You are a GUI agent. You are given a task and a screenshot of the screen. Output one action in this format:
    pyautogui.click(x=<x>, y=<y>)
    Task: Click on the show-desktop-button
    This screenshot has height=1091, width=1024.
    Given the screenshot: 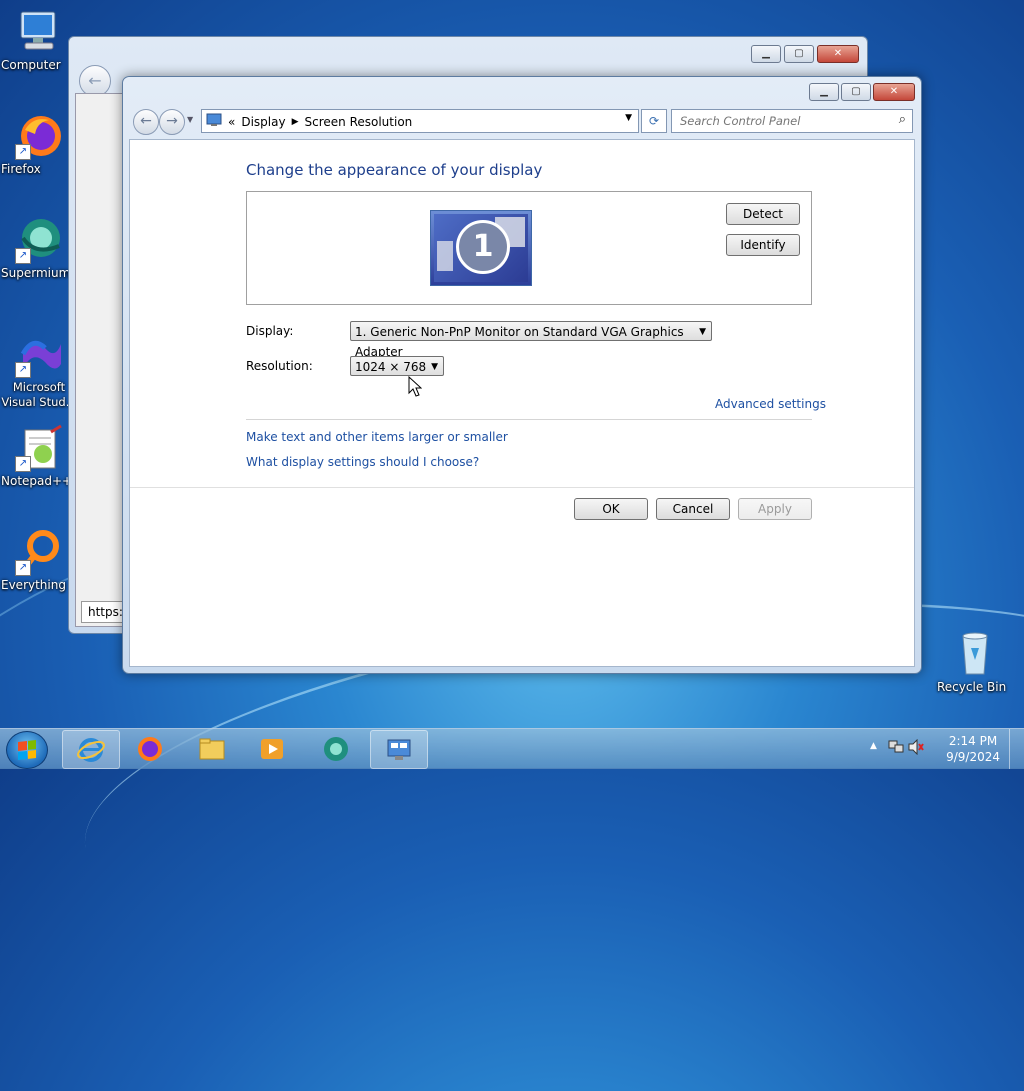 What is the action you would take?
    pyautogui.click(x=1016, y=749)
    